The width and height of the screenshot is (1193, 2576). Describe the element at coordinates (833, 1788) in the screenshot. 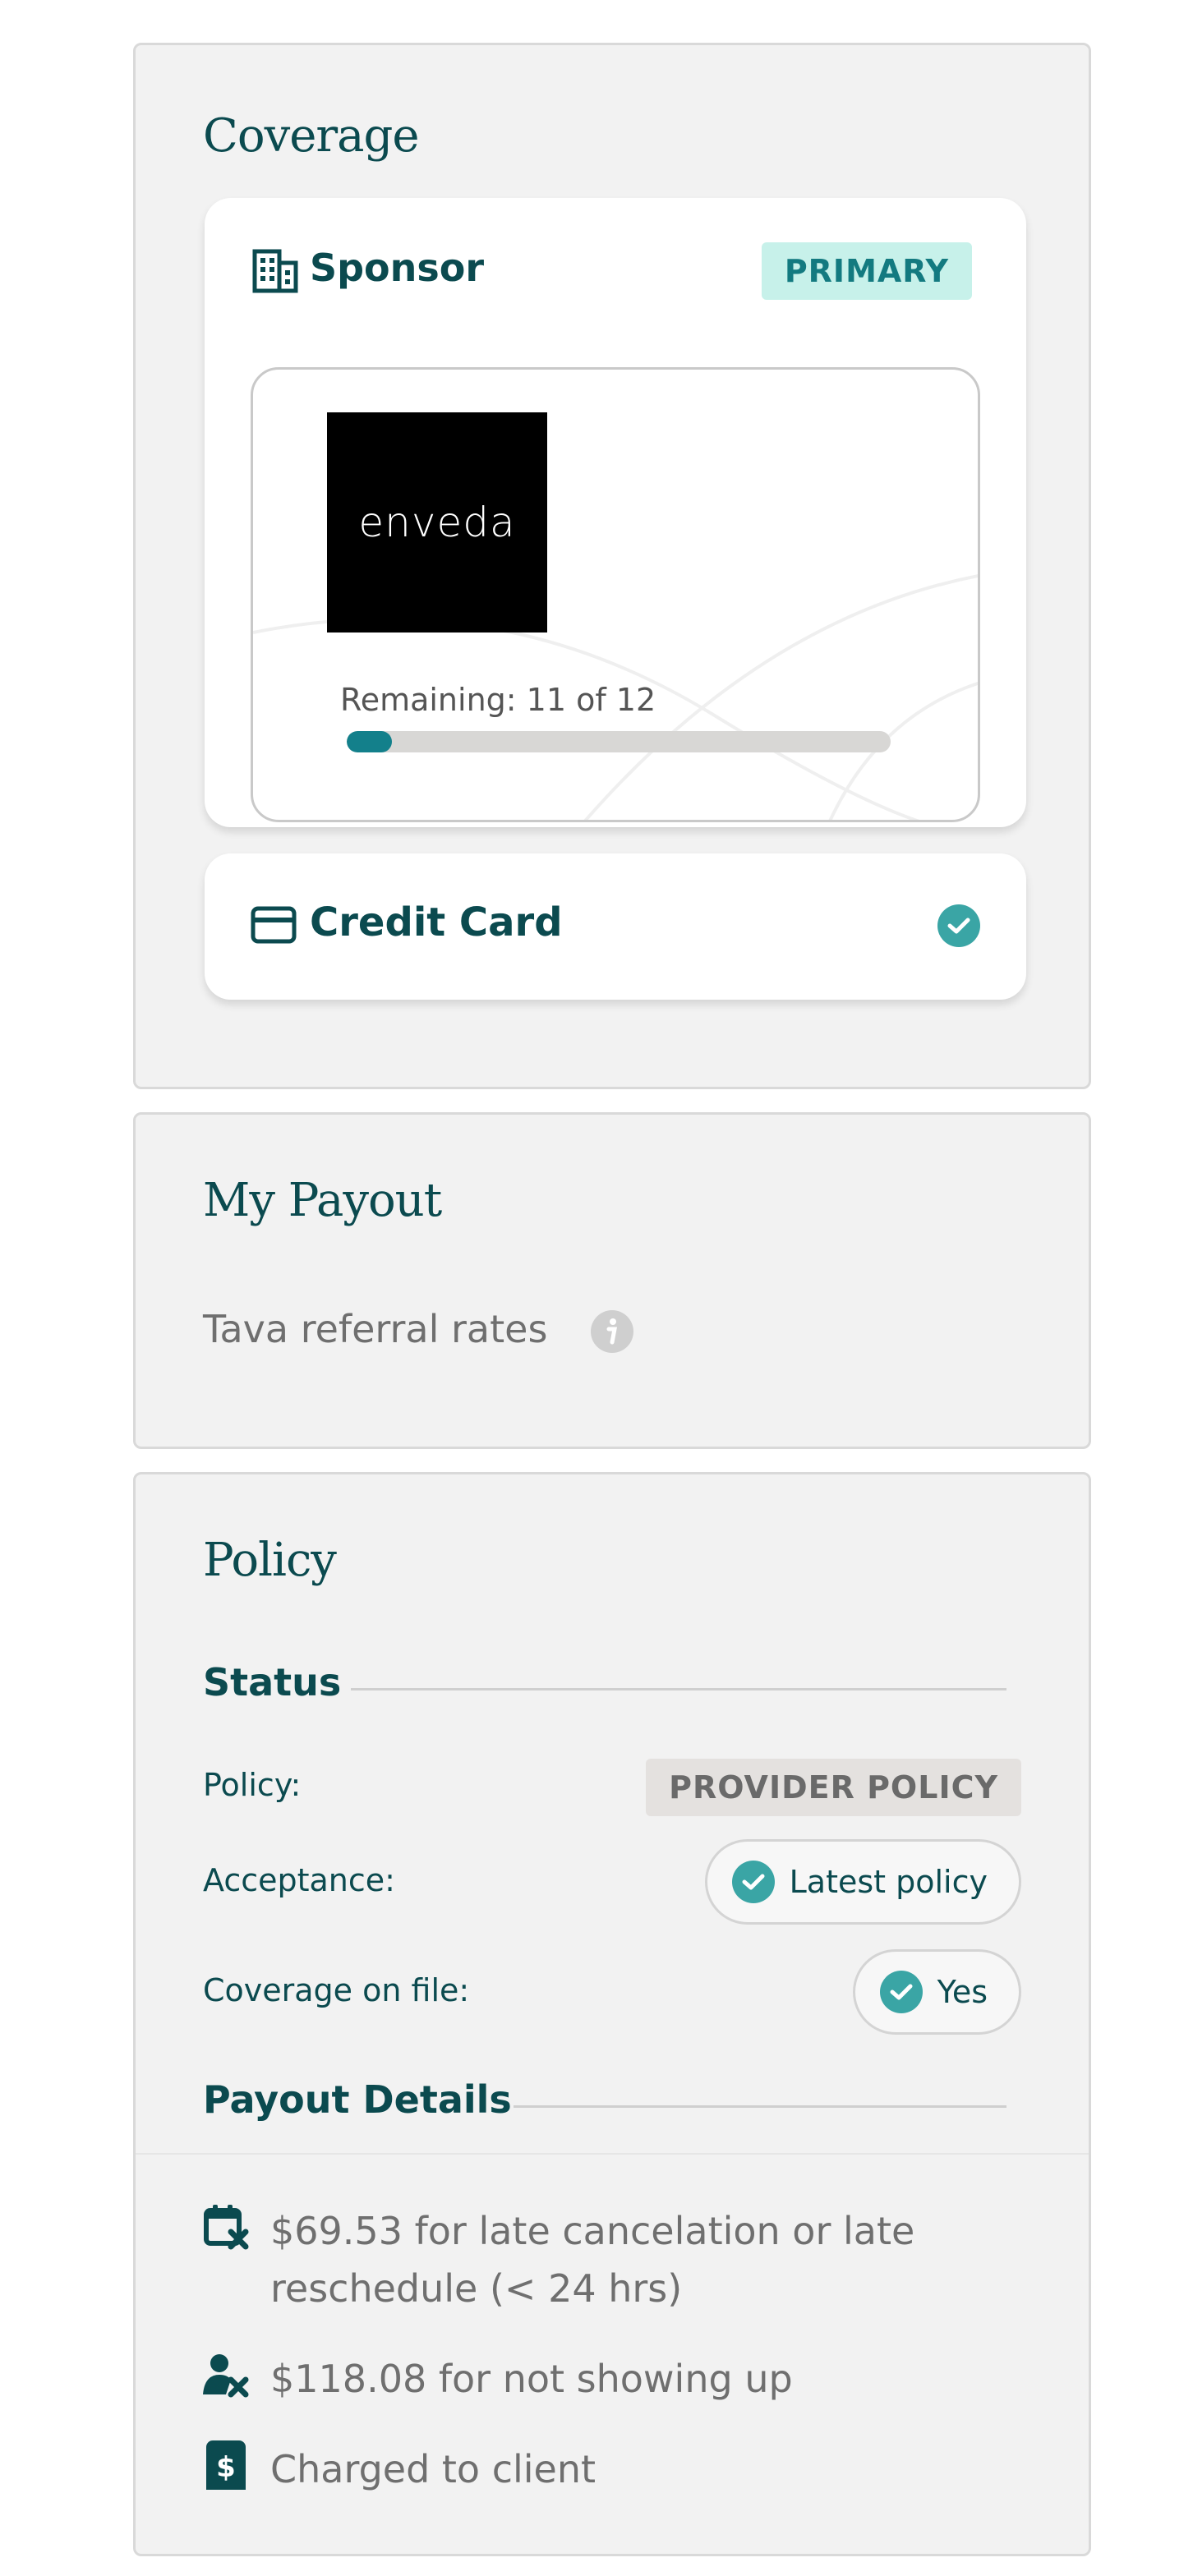

I see `provider-policy-badge: PROVIDER POLICY` at that location.